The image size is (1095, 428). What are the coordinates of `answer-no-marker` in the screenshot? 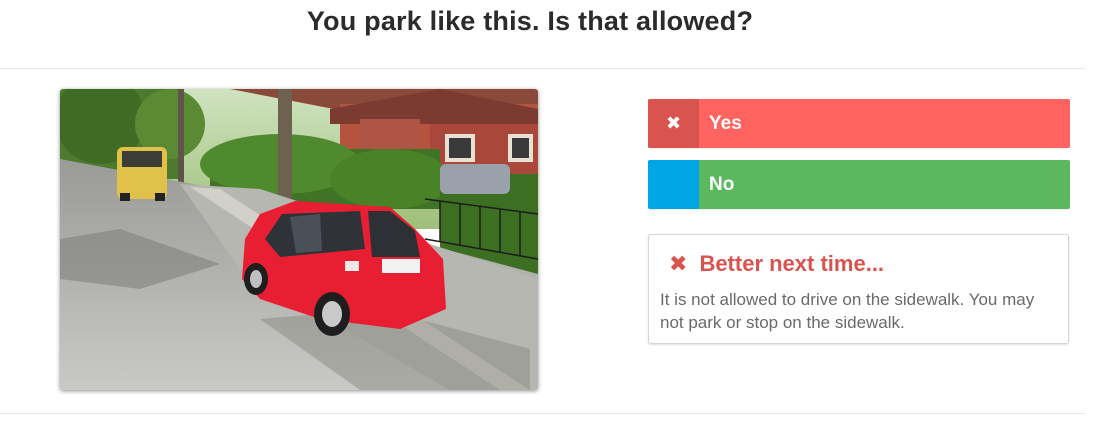 It's located at (673, 184).